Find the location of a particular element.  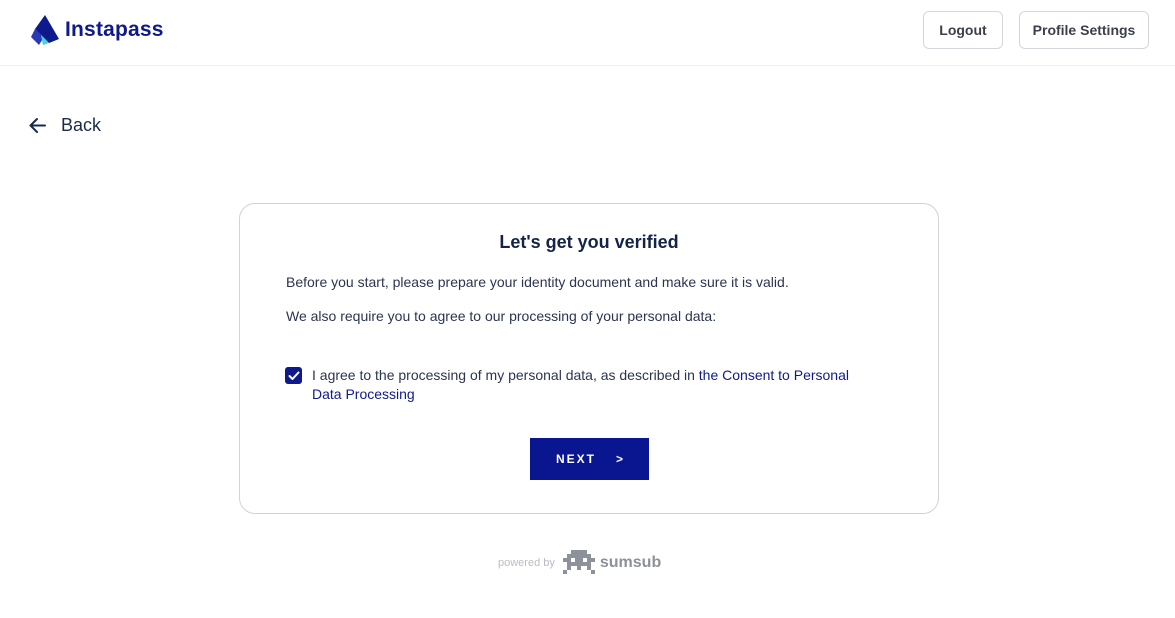

checkmark-icon is located at coordinates (293, 375).